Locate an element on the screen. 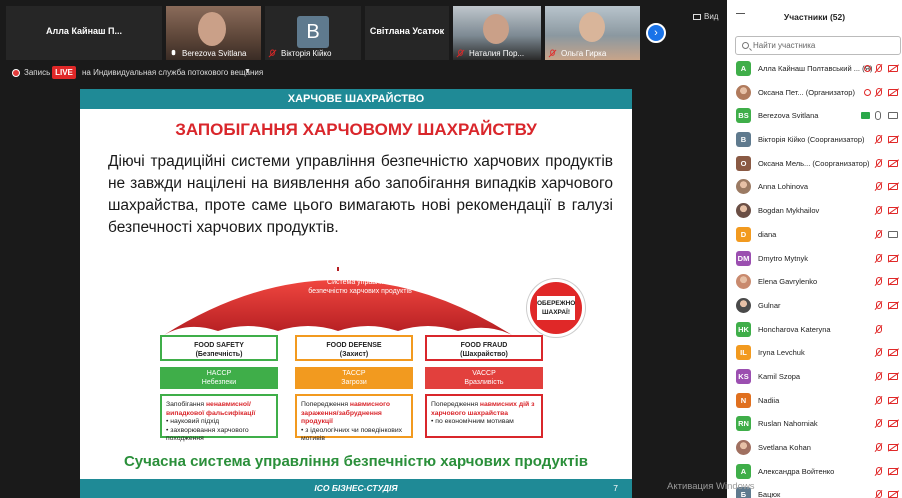 This screenshot has height=498, width=902. participant-row: Elena Gavrylenko is located at coordinates (814, 282).